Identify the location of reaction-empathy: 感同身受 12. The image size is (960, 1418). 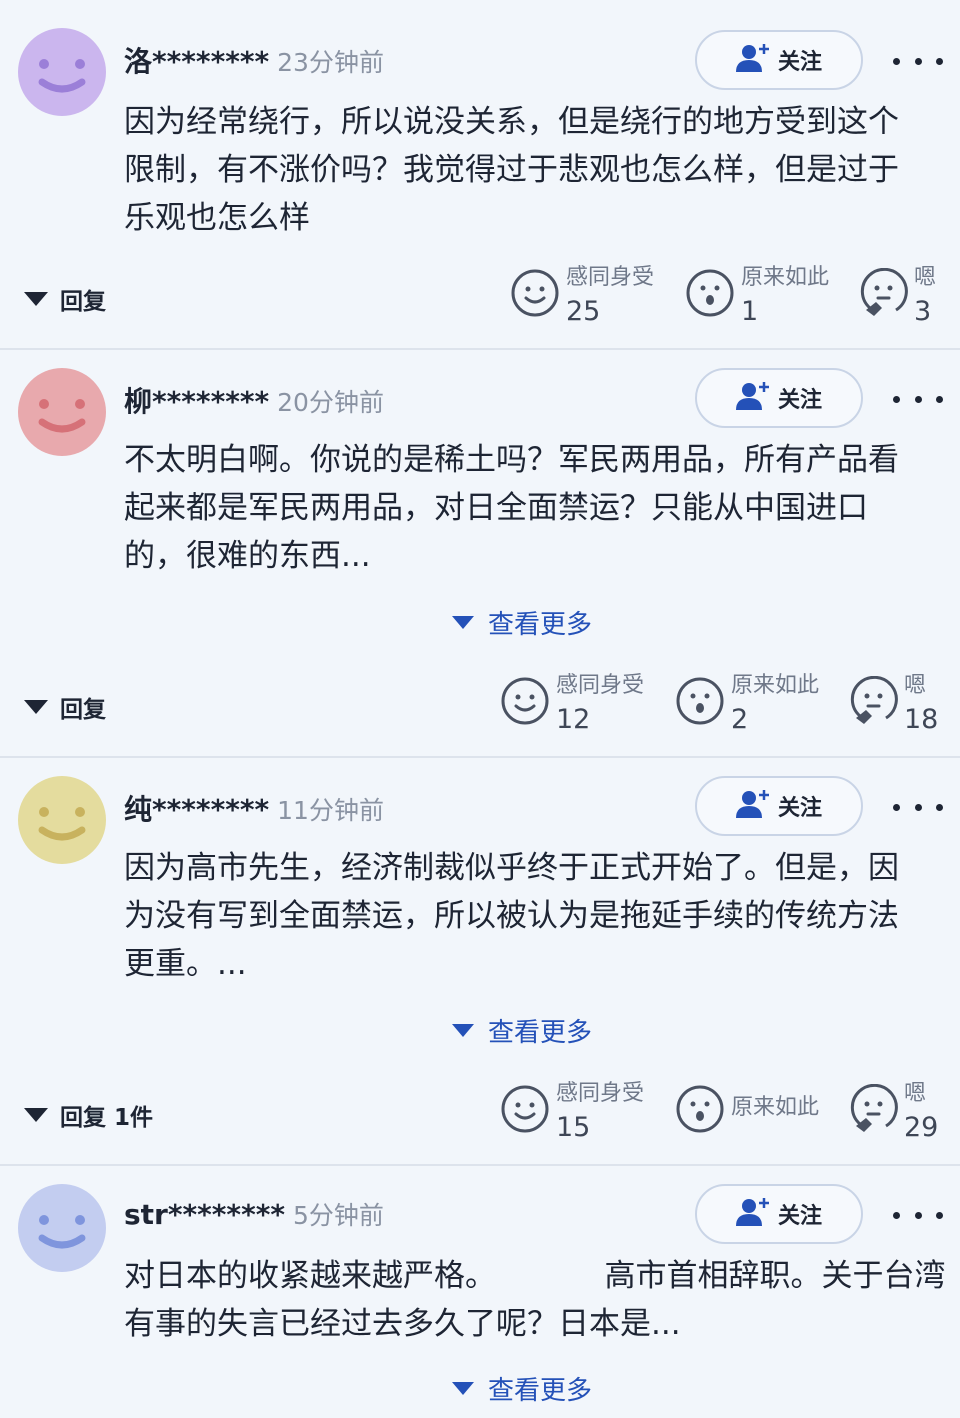
(572, 706).